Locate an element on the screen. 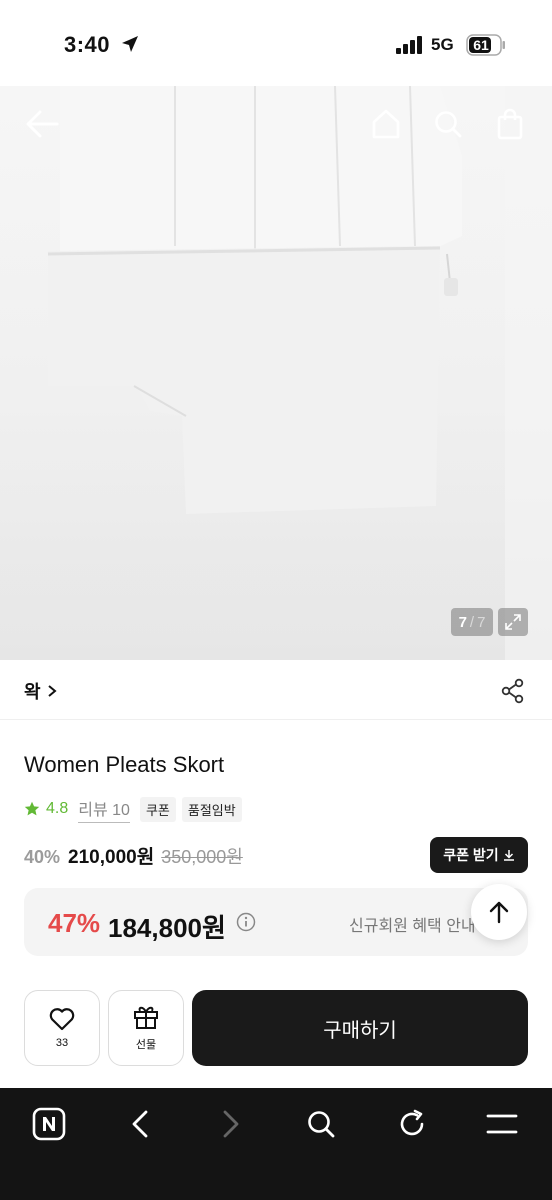  gift-icon is located at coordinates (146, 1017).